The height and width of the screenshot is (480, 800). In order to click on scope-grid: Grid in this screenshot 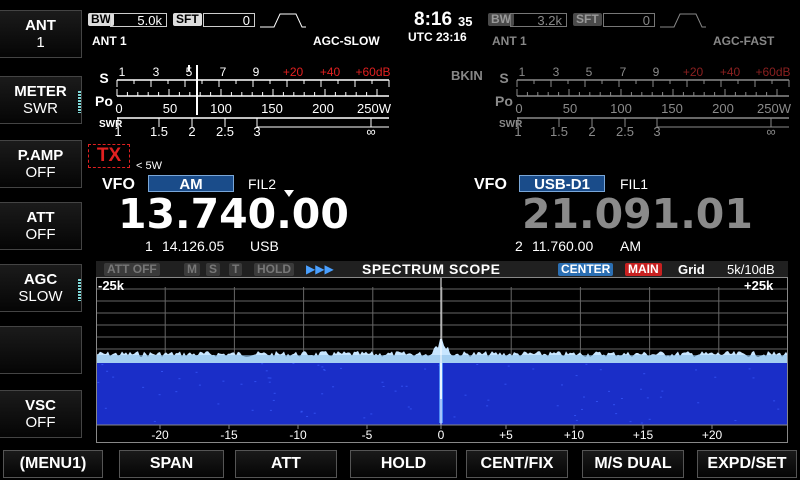, I will do `click(691, 269)`.